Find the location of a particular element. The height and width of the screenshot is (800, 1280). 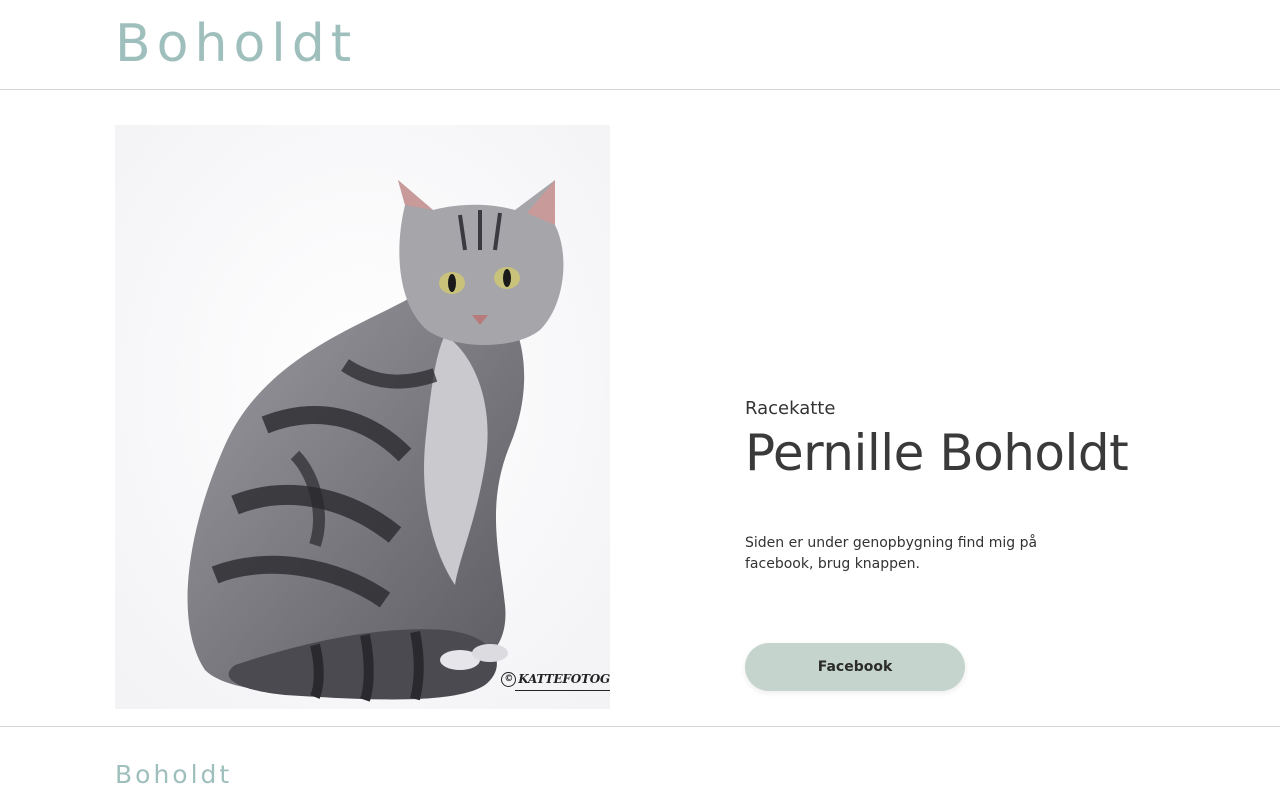

footer-logo: Boholdt is located at coordinates (173, 775).